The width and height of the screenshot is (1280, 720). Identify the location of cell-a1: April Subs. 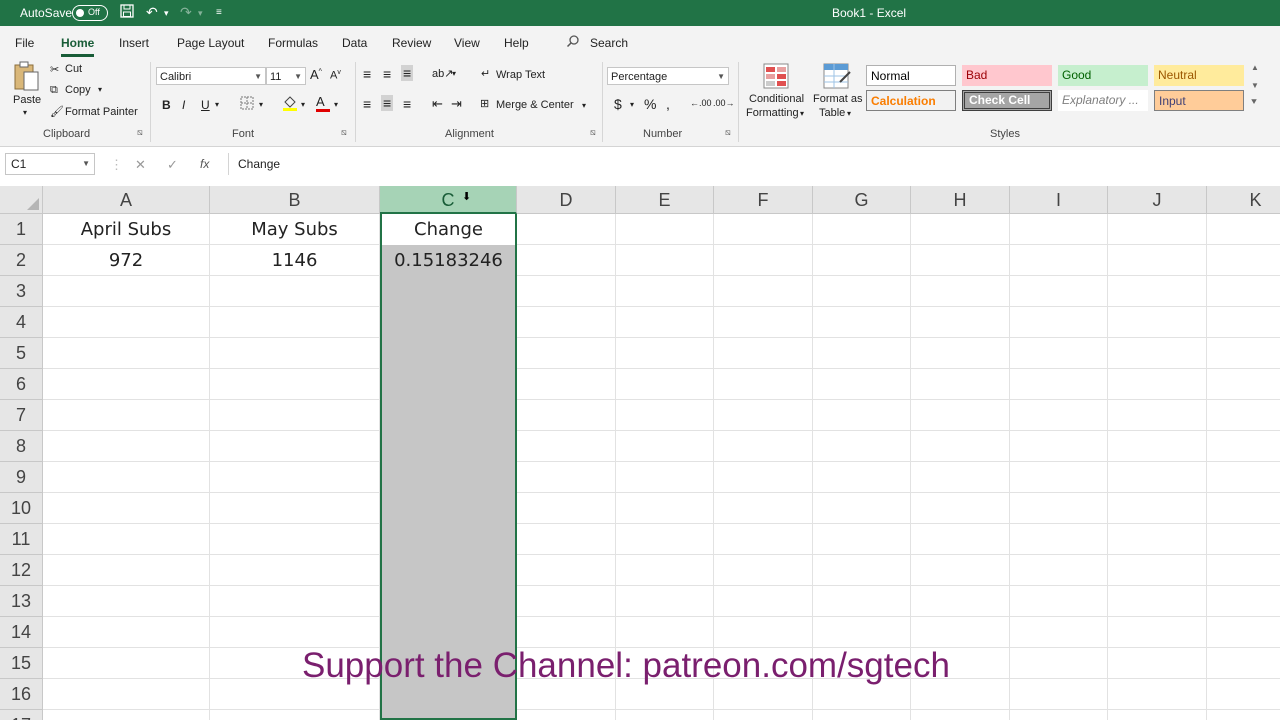
(126, 229).